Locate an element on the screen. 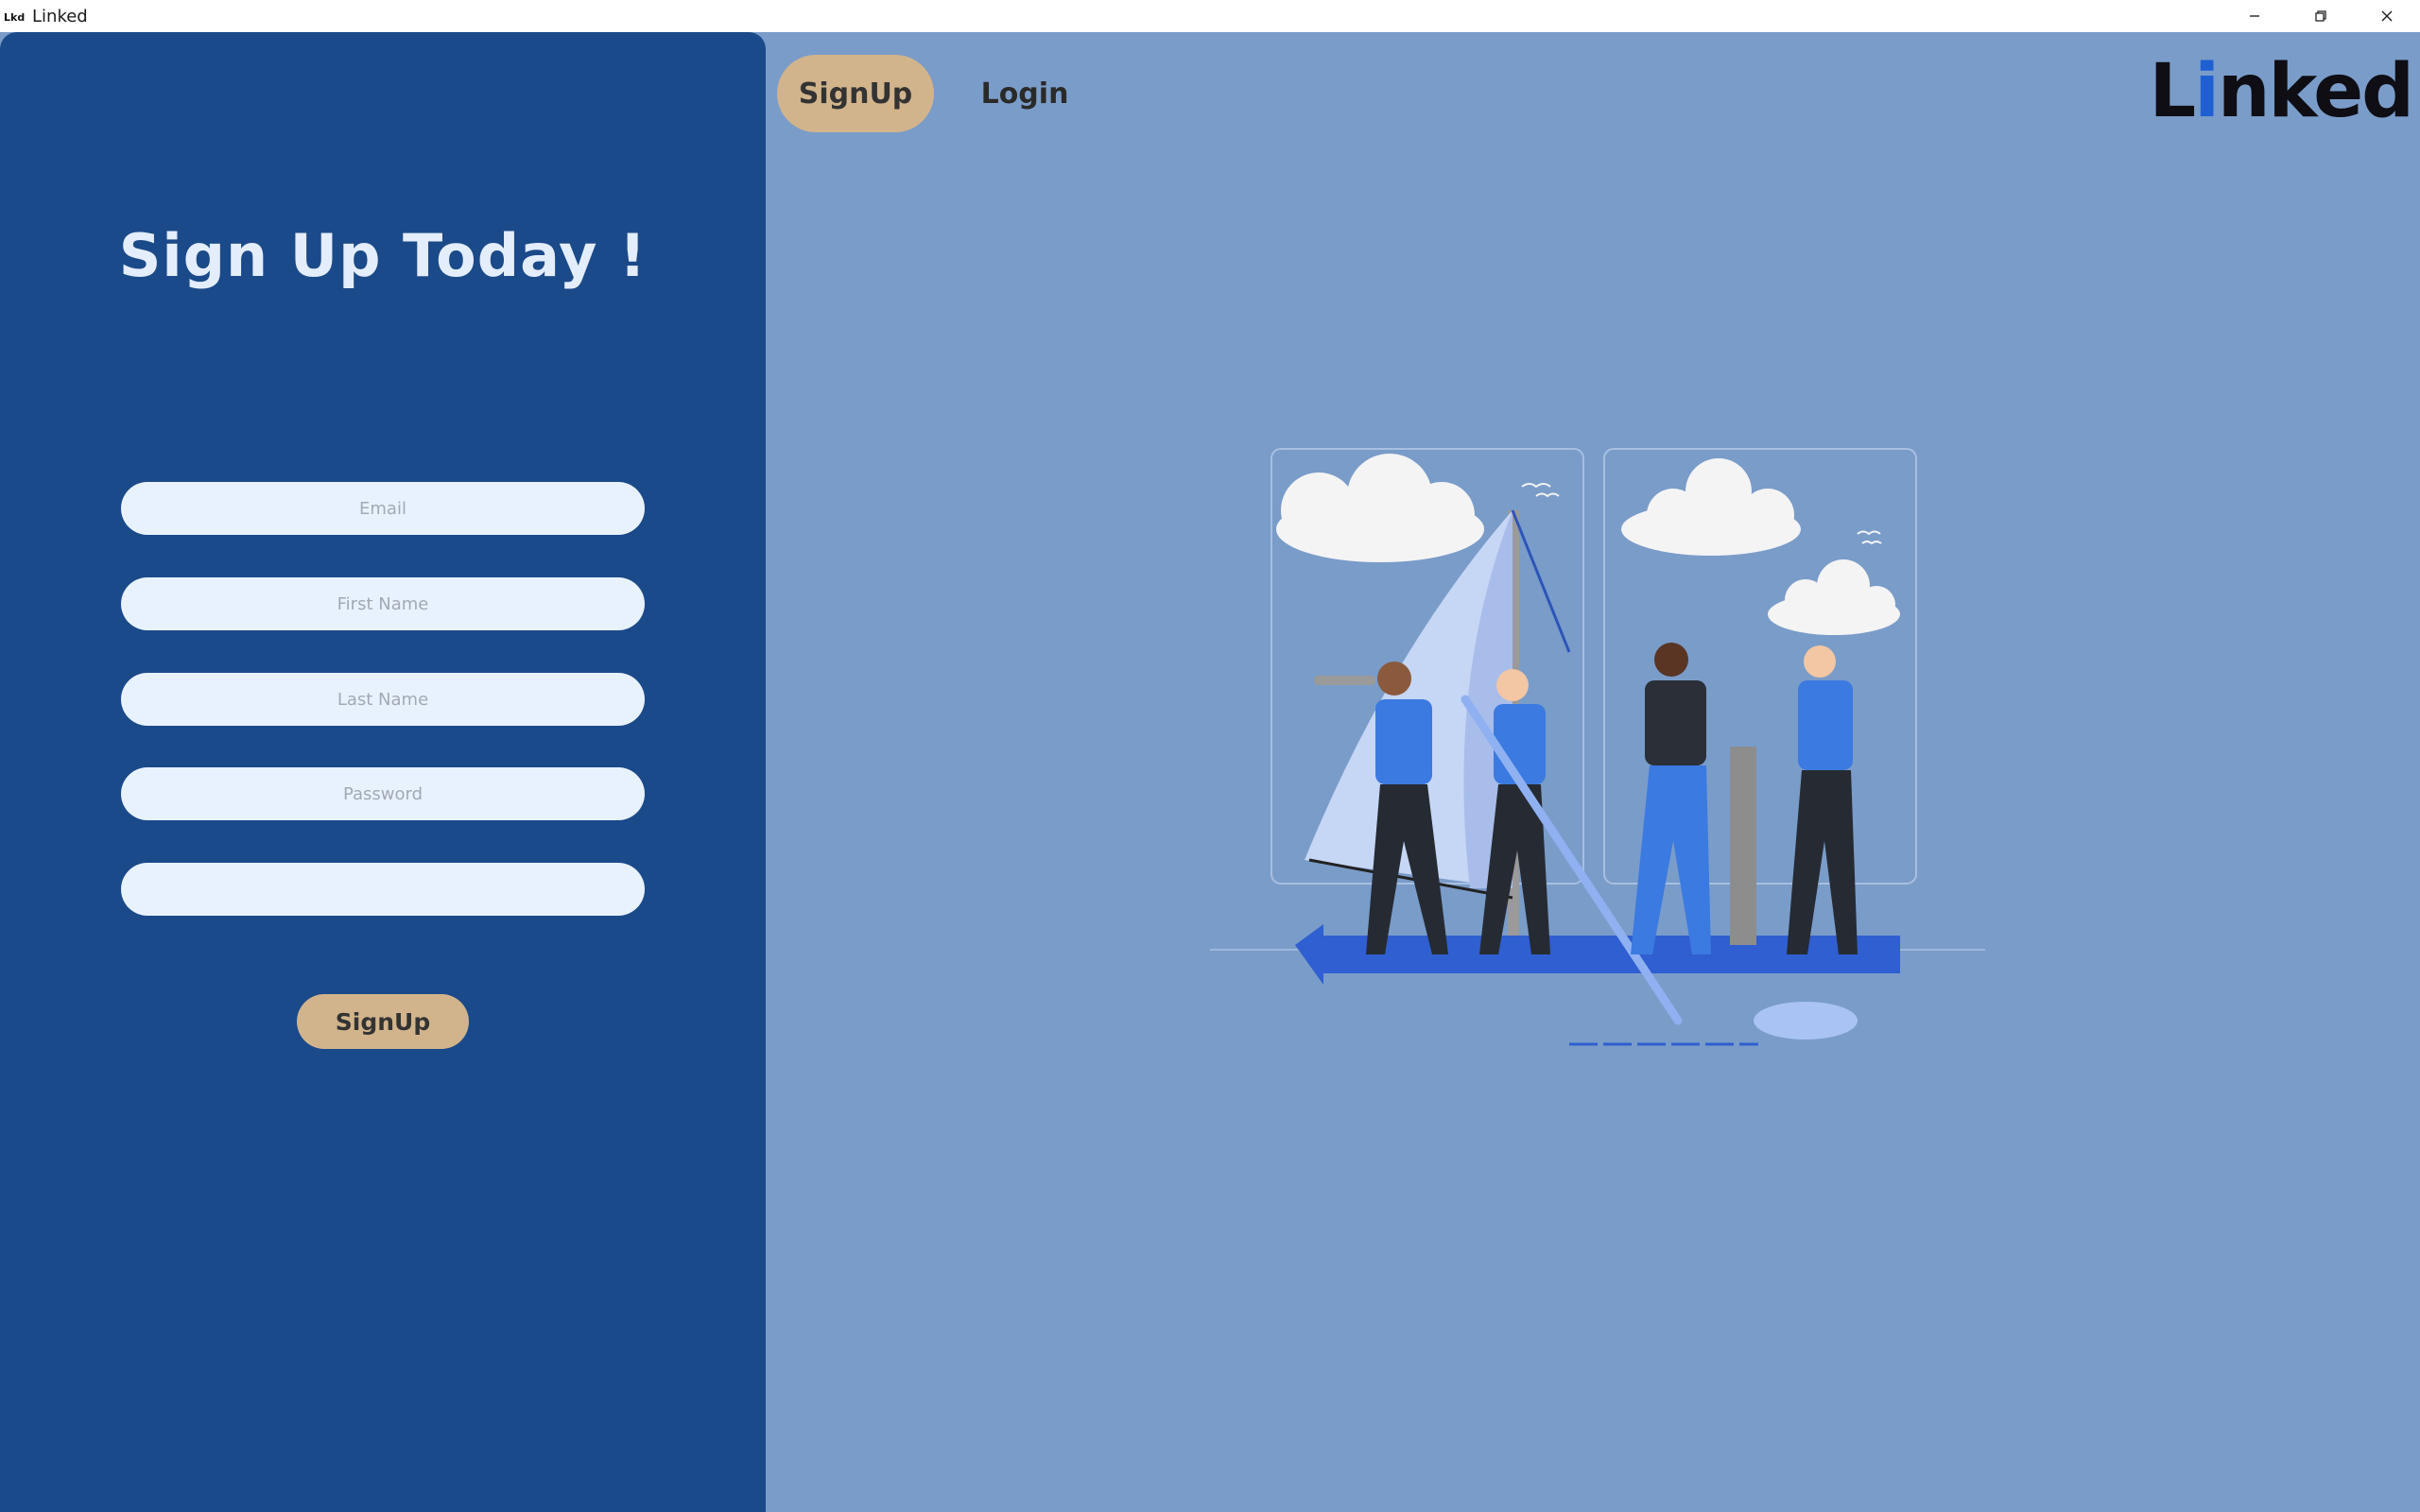 The width and height of the screenshot is (2420, 1512). email-field is located at coordinates (383, 508).